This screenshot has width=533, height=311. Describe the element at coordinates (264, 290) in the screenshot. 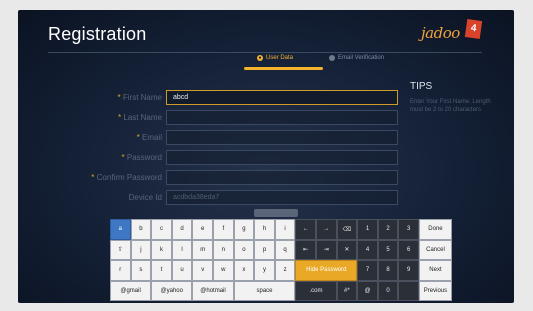

I see `space-key: space` at that location.